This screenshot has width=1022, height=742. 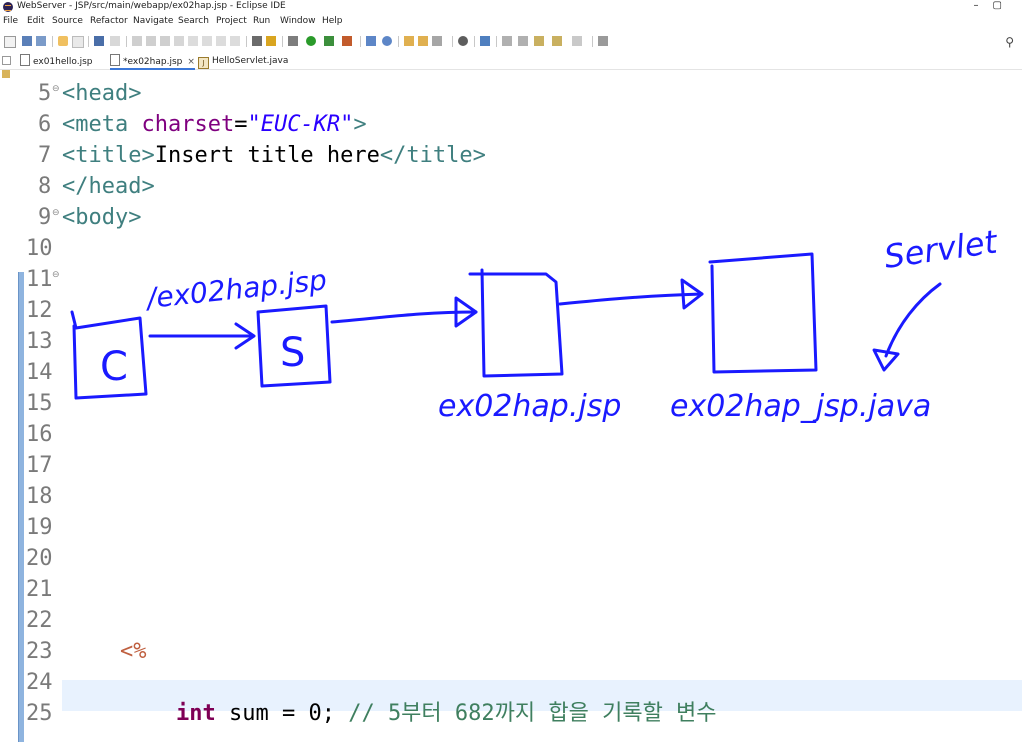 What do you see at coordinates (516, 323) in the screenshot?
I see `jsp-box` at bounding box center [516, 323].